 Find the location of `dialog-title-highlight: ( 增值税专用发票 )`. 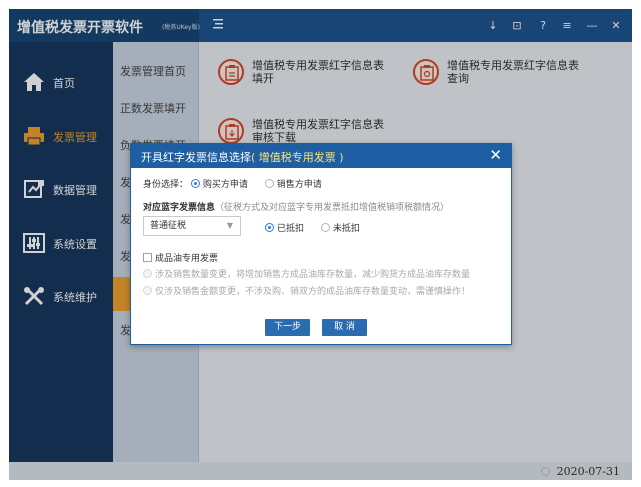

dialog-title-highlight: ( 增值税专用发票 ) is located at coordinates (297, 157).